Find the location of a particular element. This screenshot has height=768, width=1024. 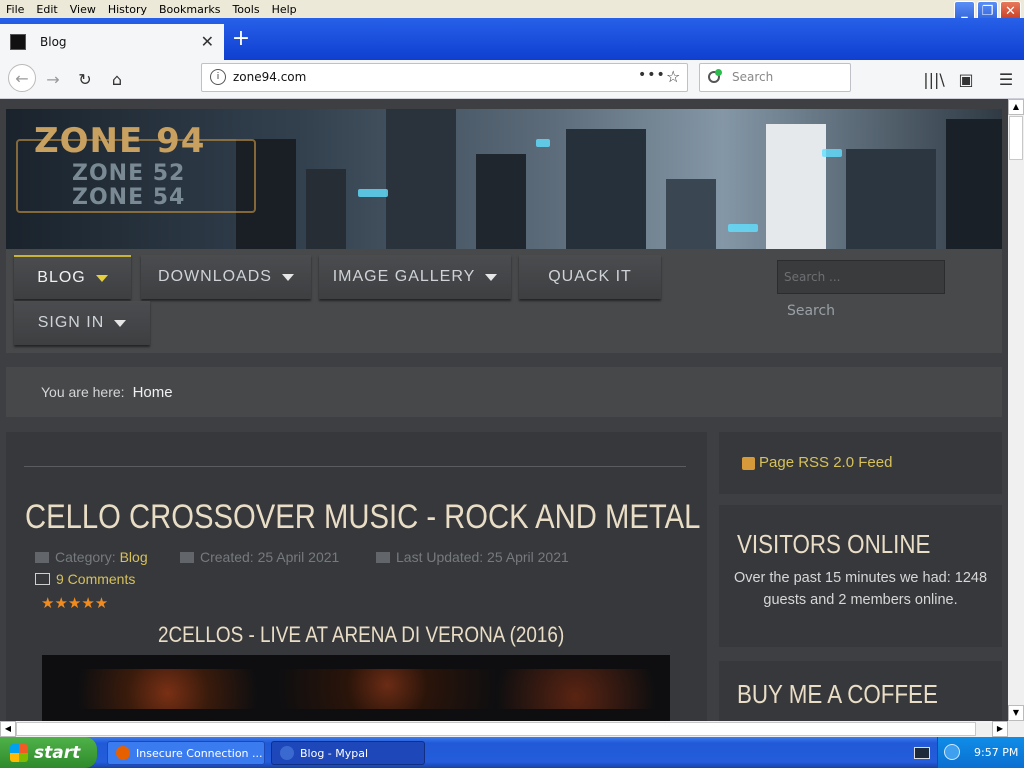

meta-category: Category: Blog is located at coordinates (91, 557).